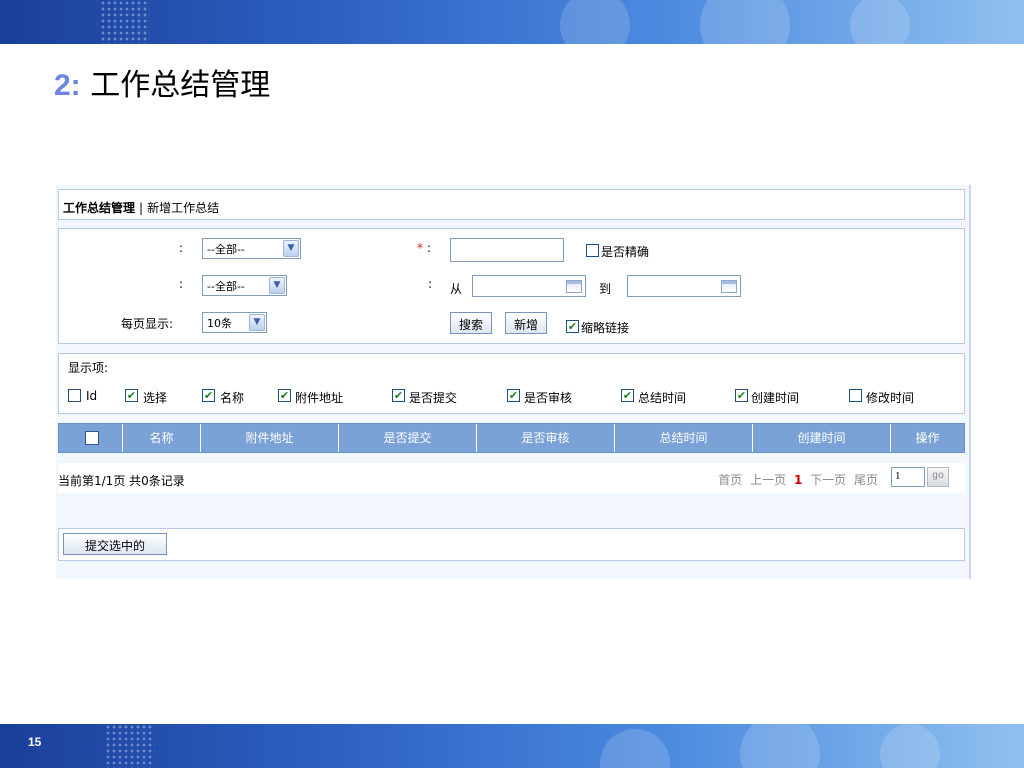 Image resolution: width=1024 pixels, height=768 pixels. Describe the element at coordinates (471, 323) in the screenshot. I see `search-button: 搜索` at that location.